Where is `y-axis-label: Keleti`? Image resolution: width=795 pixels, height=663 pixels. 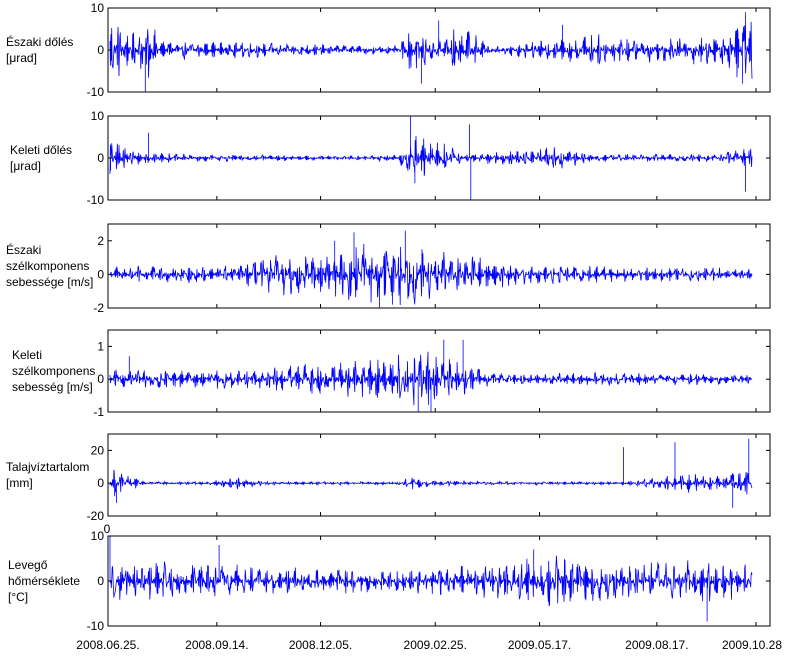 y-axis-label: Keleti is located at coordinates (27, 355).